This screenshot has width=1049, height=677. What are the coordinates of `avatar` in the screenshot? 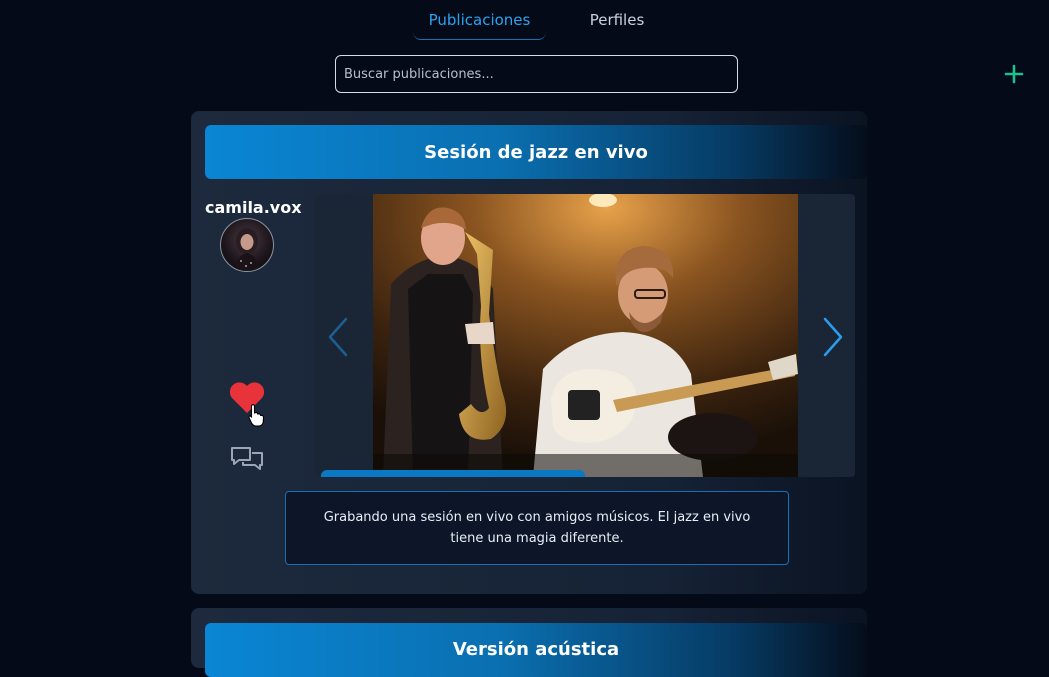 It's located at (247, 245).